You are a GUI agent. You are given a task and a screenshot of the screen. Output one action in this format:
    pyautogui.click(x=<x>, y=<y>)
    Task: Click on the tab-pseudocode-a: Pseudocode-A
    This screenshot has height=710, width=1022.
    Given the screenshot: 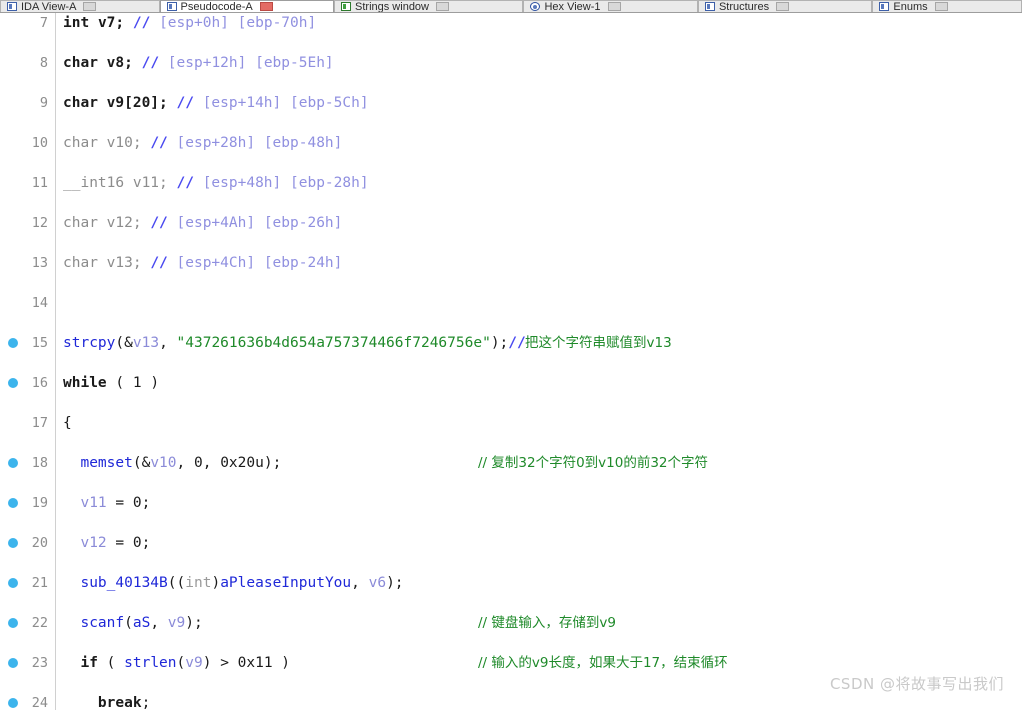 What is the action you would take?
    pyautogui.click(x=247, y=6)
    